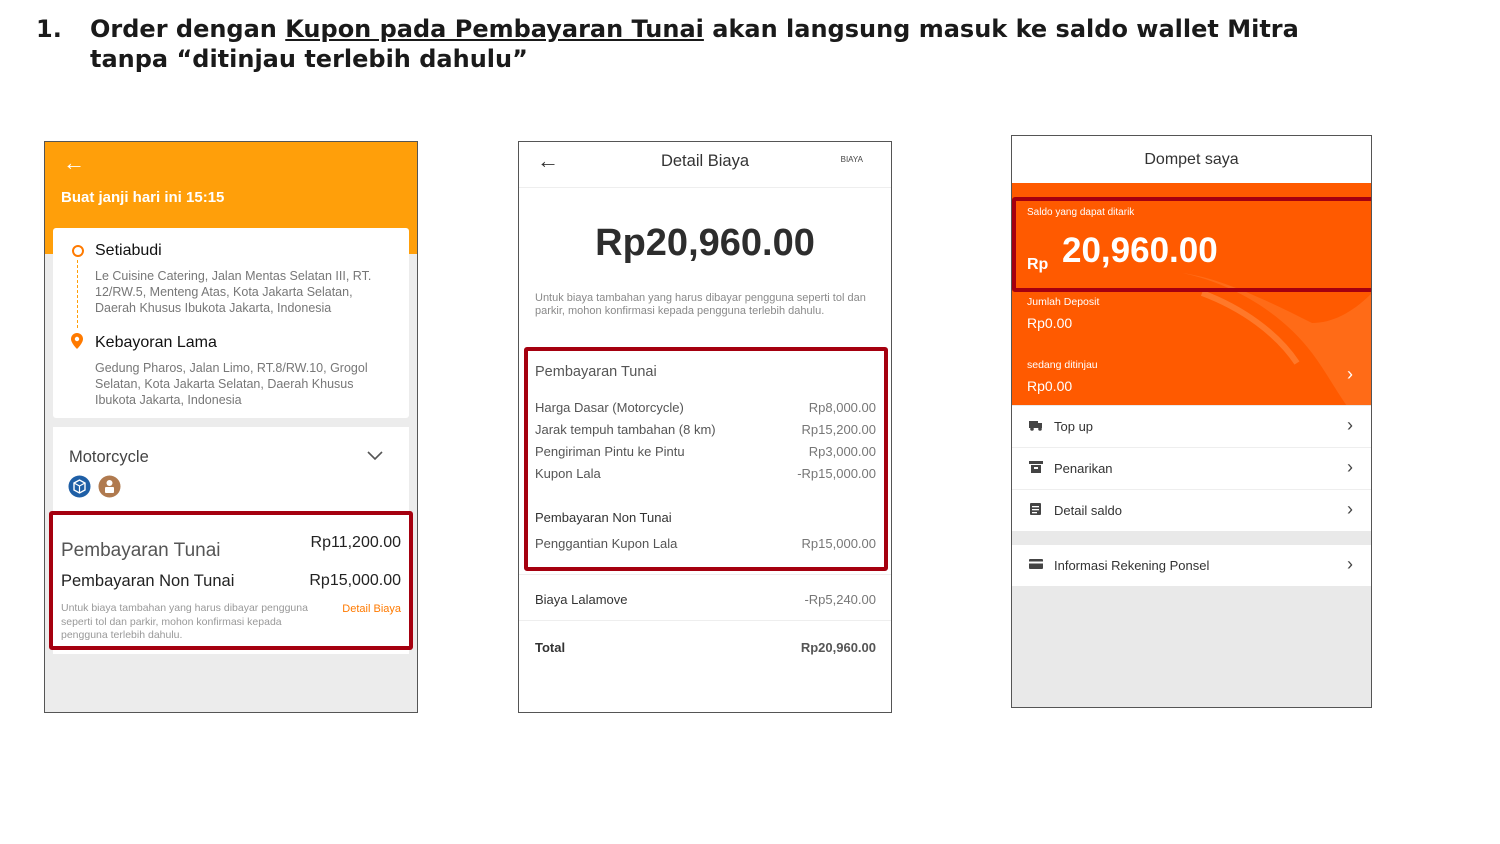 The width and height of the screenshot is (1500, 844). I want to click on withdraw-icon, so click(1036, 467).